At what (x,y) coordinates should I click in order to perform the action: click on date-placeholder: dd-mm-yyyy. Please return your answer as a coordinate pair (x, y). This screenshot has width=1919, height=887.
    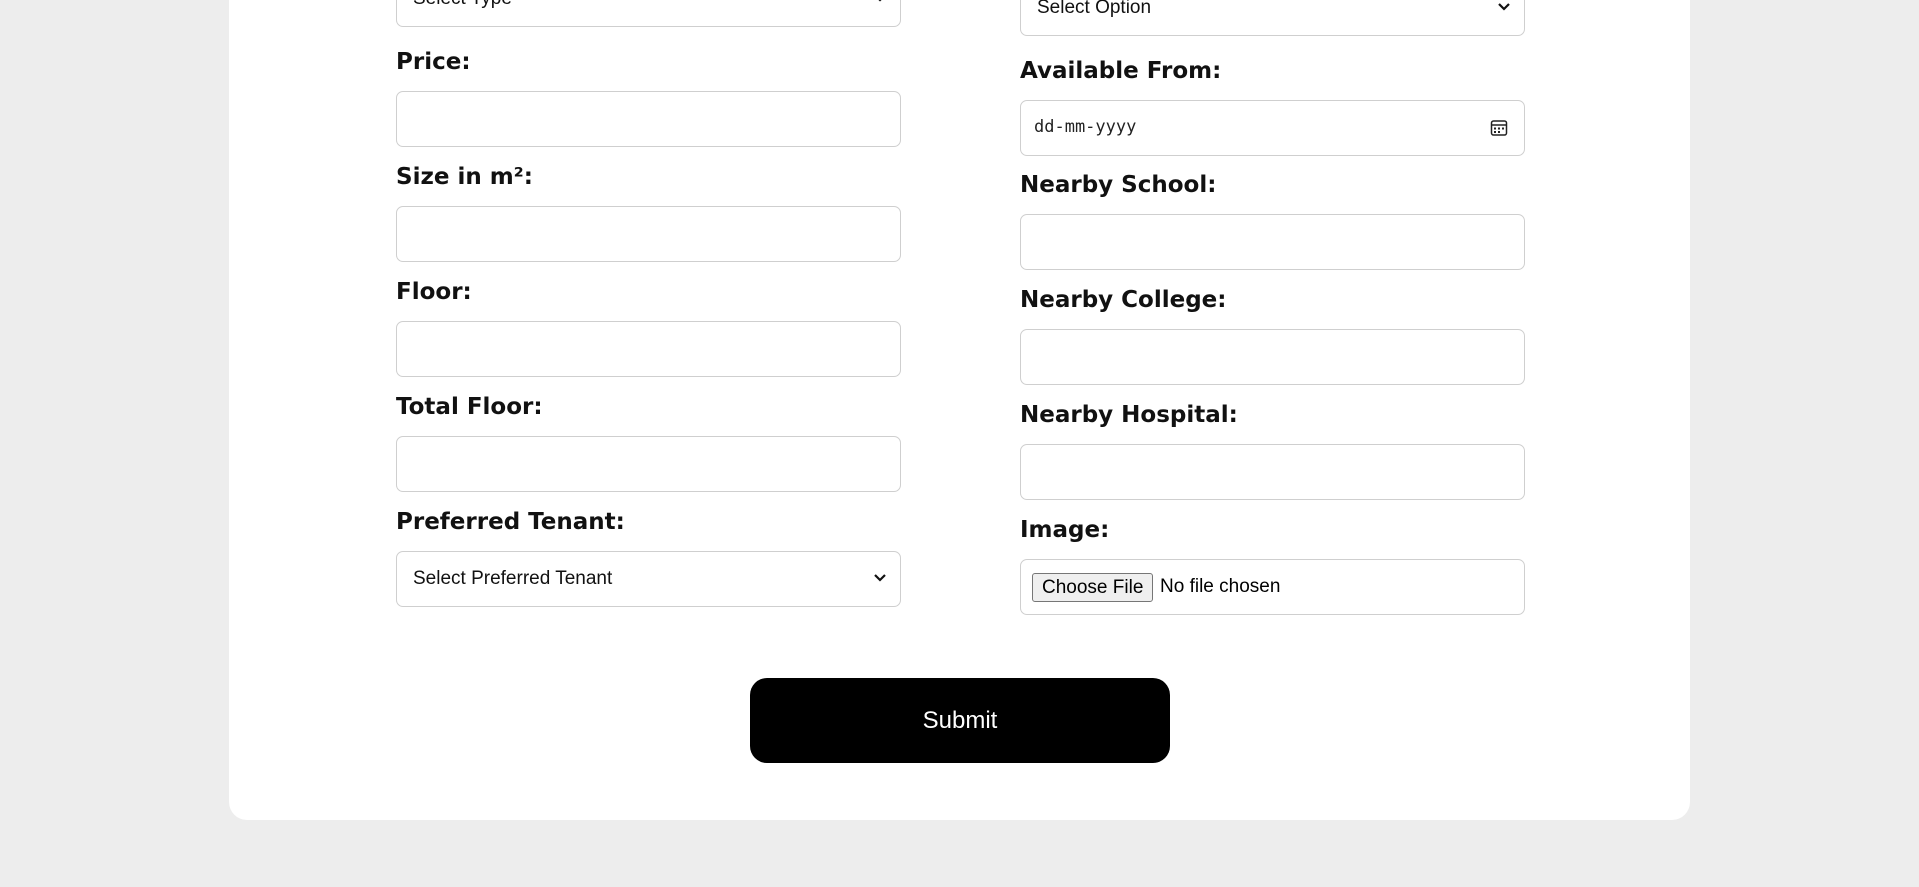
    Looking at the image, I should click on (1085, 127).